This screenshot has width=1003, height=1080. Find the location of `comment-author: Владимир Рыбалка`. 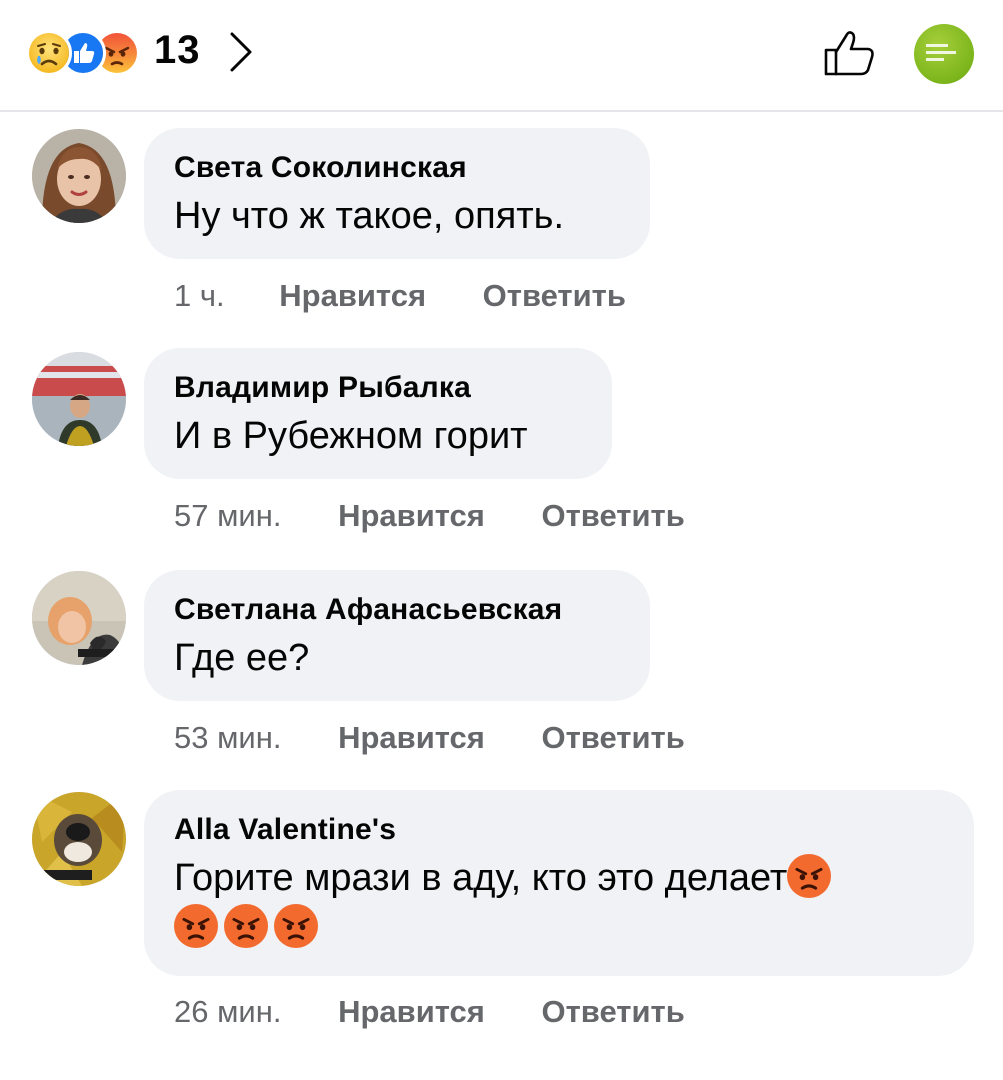

comment-author: Владимир Рыбалка is located at coordinates (378, 388).